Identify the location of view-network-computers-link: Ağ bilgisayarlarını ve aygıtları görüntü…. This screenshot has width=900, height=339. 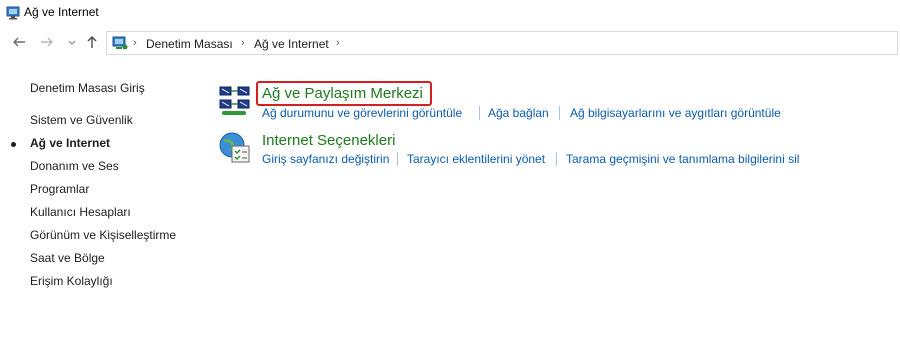
(675, 113).